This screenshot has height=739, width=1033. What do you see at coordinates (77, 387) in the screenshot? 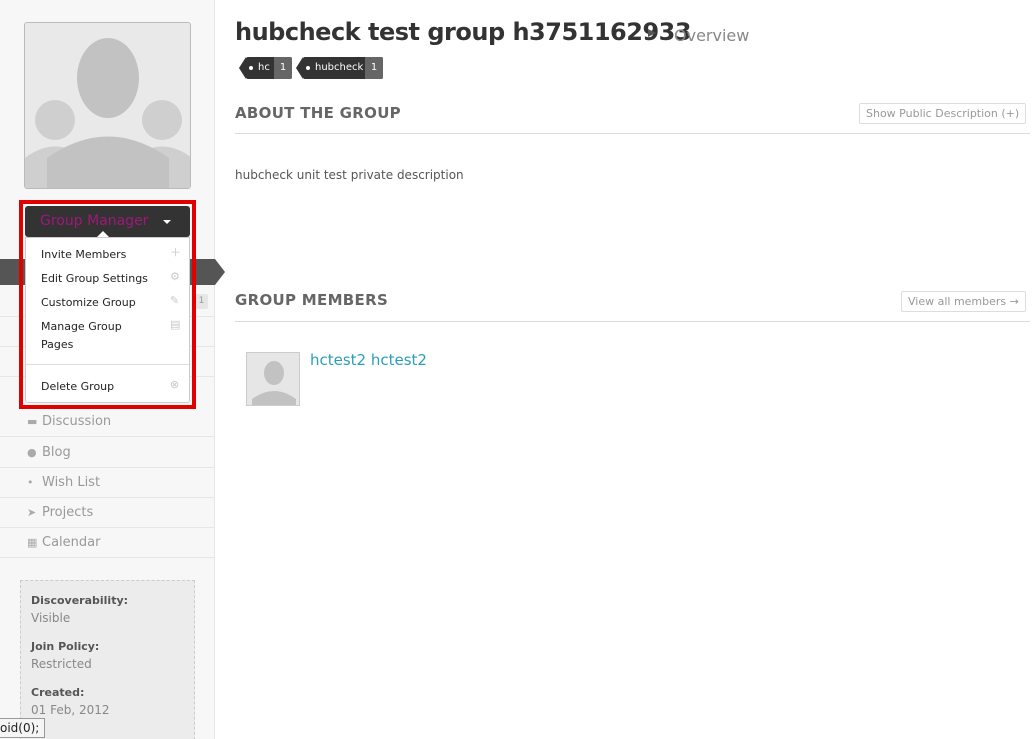
I see `menu-item-delete-group: Delete Group` at bounding box center [77, 387].